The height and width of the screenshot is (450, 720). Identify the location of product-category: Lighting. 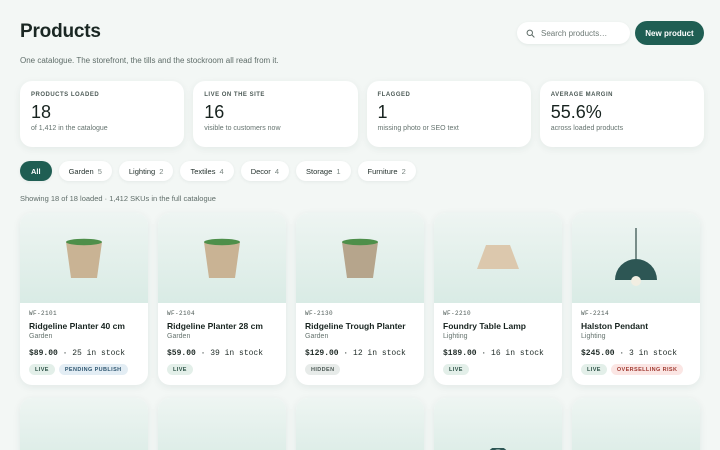
(455, 336).